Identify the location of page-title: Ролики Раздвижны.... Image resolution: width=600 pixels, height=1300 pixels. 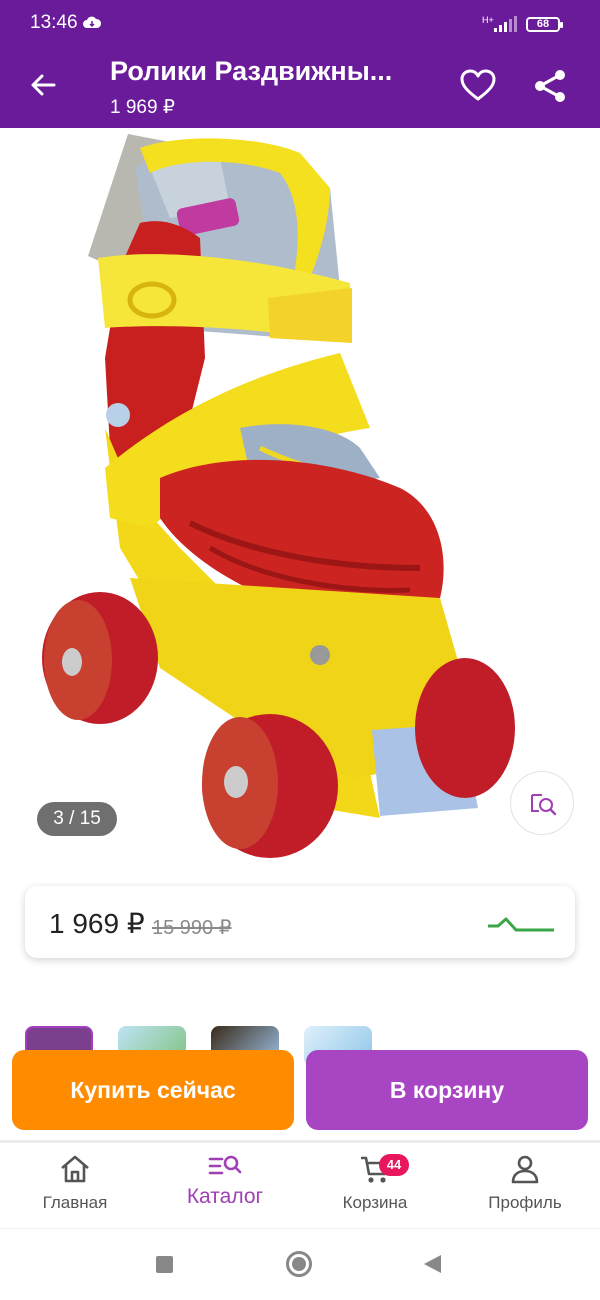
(251, 71).